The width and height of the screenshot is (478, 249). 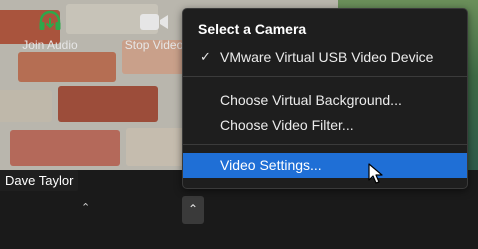 I want to click on menu-title: Select a Camera, so click(x=252, y=29).